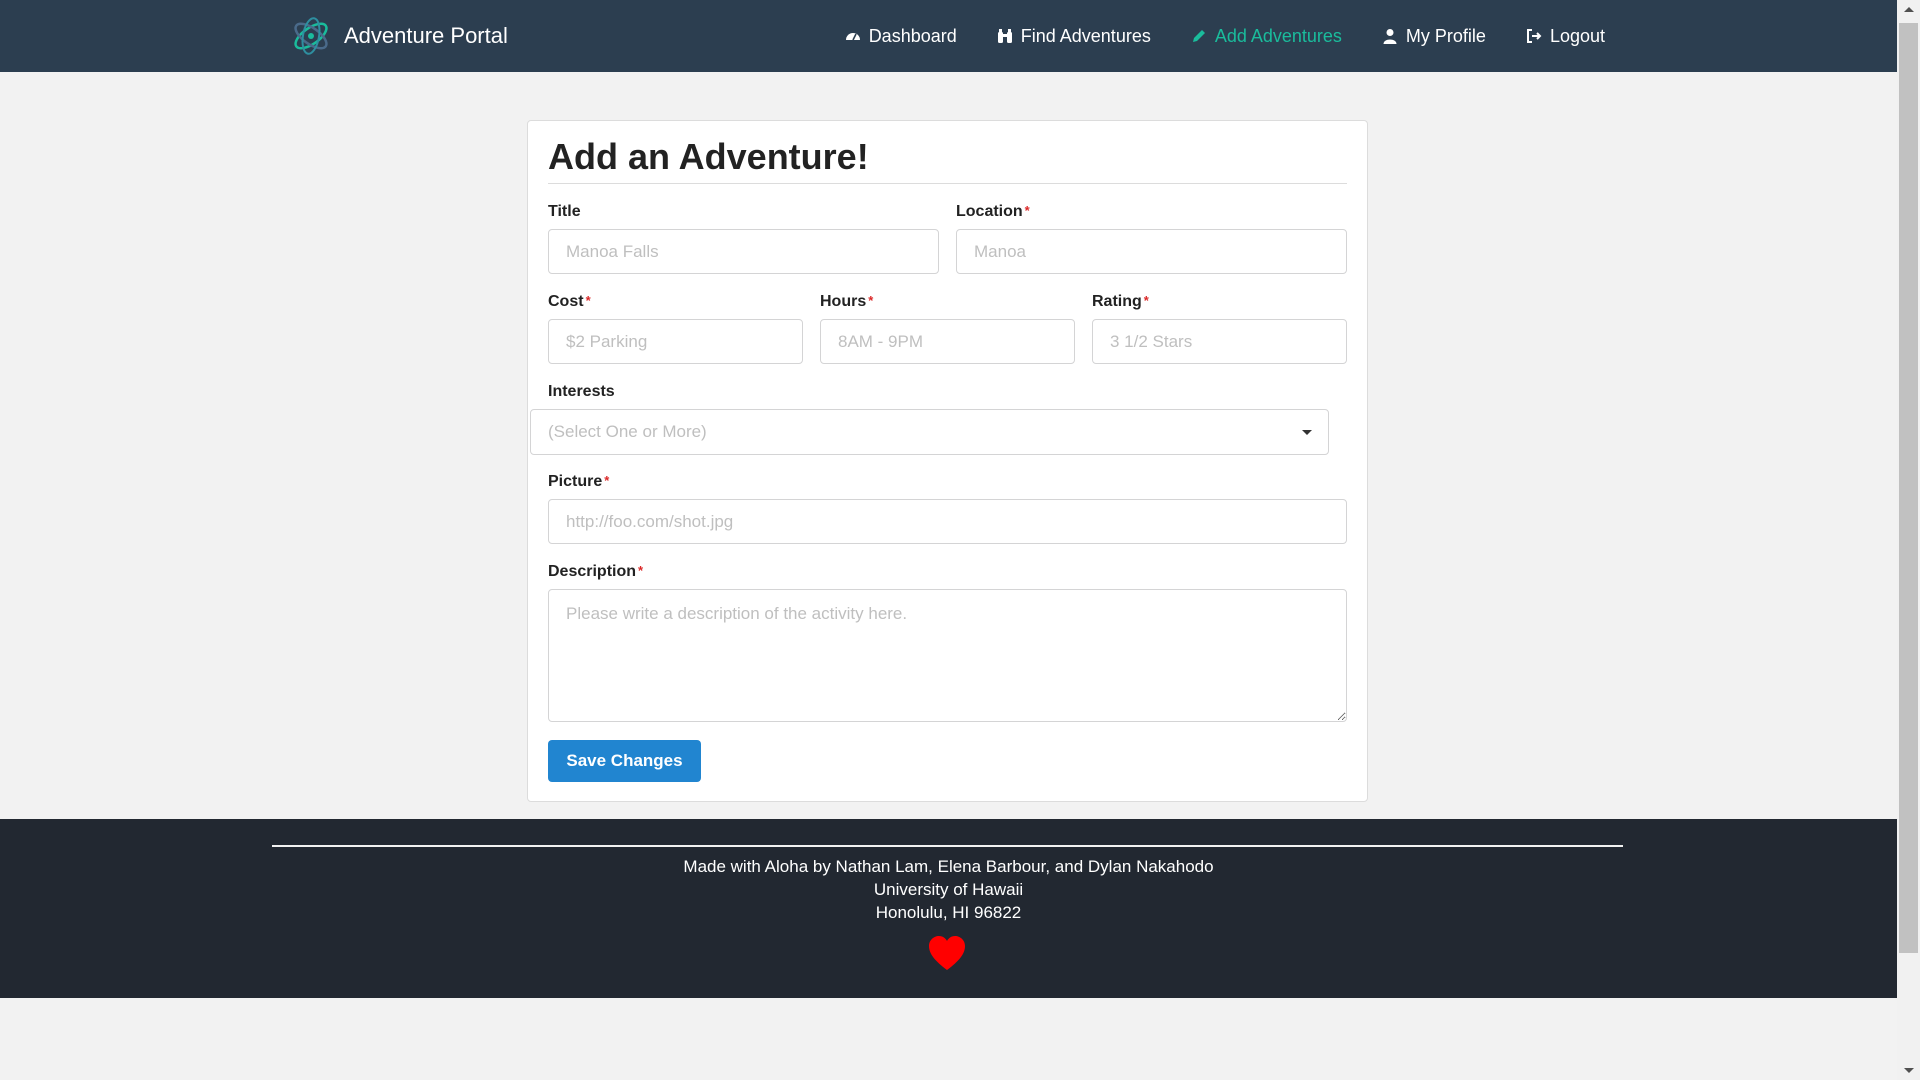 This screenshot has width=1920, height=1080. I want to click on nav-menu: Dashboard Find Adventures Add Adventures, so click(1225, 36).